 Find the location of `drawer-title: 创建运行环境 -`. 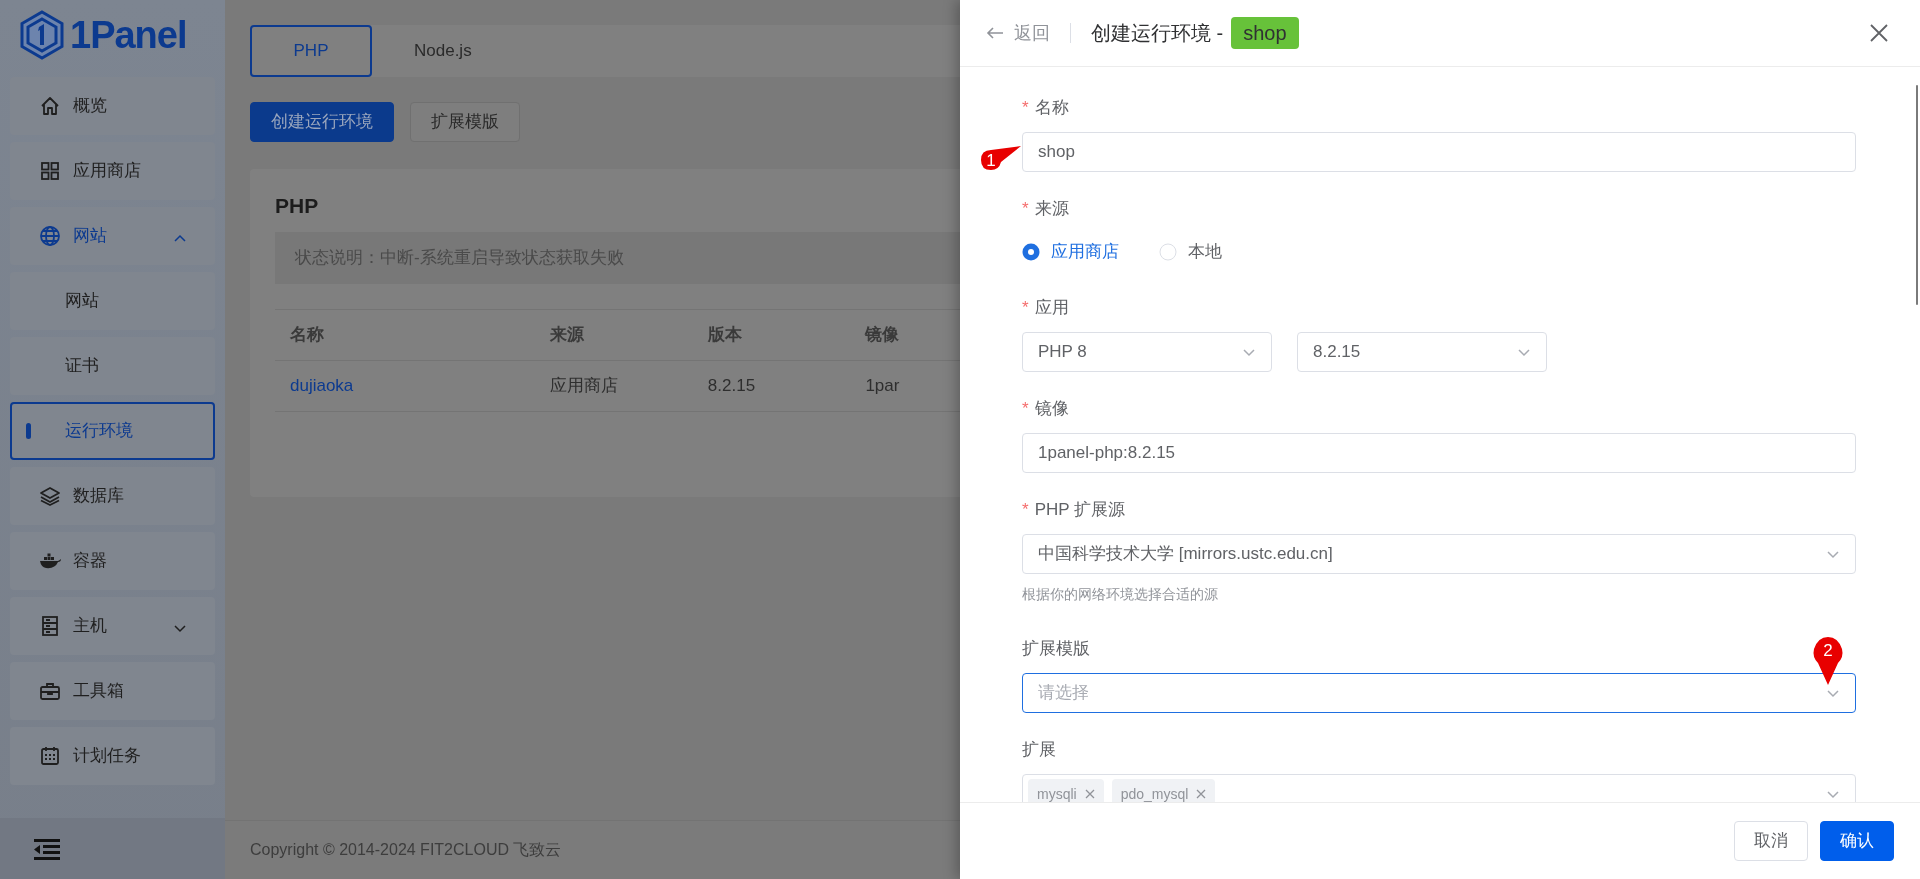

drawer-title: 创建运行环境 - is located at coordinates (1157, 33).